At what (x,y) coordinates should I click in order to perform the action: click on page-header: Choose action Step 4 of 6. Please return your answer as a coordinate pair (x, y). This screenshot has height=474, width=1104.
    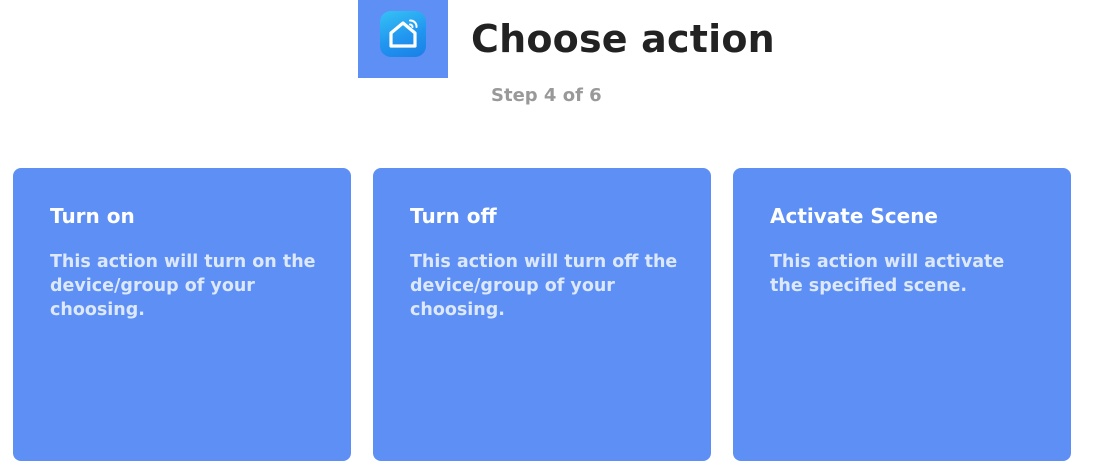
    Looking at the image, I should click on (568, 55).